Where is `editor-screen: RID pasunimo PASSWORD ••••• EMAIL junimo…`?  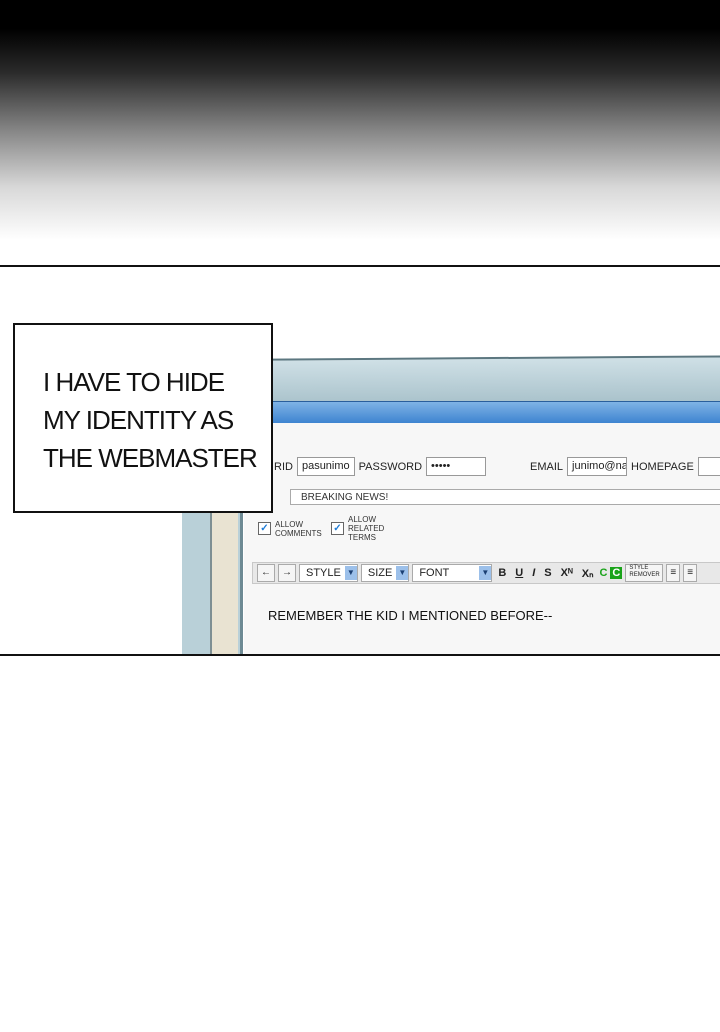
editor-screen: RID pasunimo PASSWORD ••••• EMAIL junimo… is located at coordinates (482, 538).